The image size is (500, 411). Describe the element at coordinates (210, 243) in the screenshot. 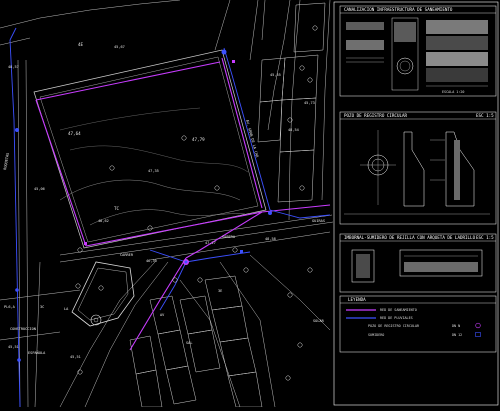

I see `elev-8: 47,27` at that location.